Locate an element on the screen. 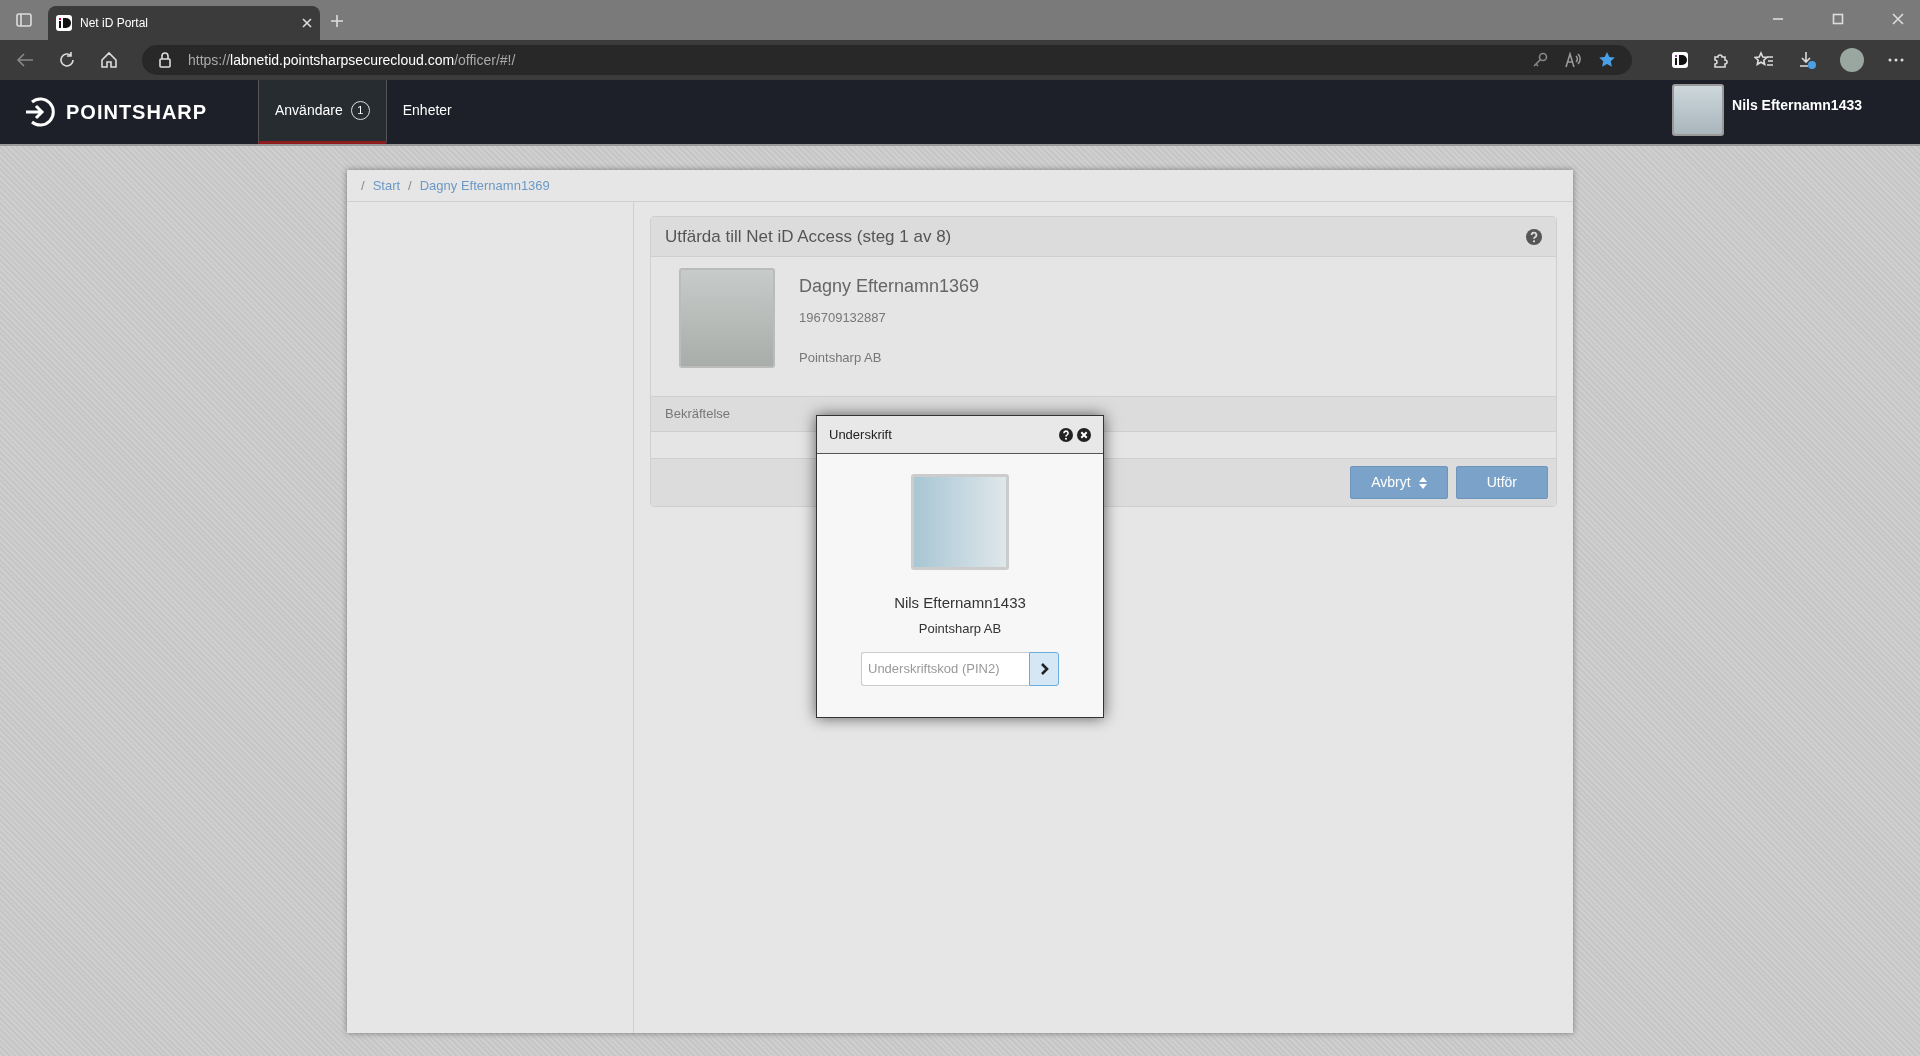 This screenshot has height=1056, width=1920. help-icon is located at coordinates (1066, 434).